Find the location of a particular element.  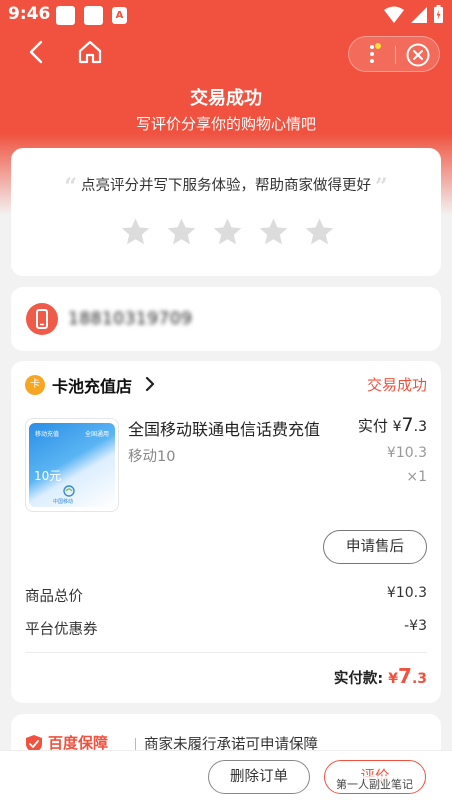

card-text-left: 移动充值 is located at coordinates (47, 434).